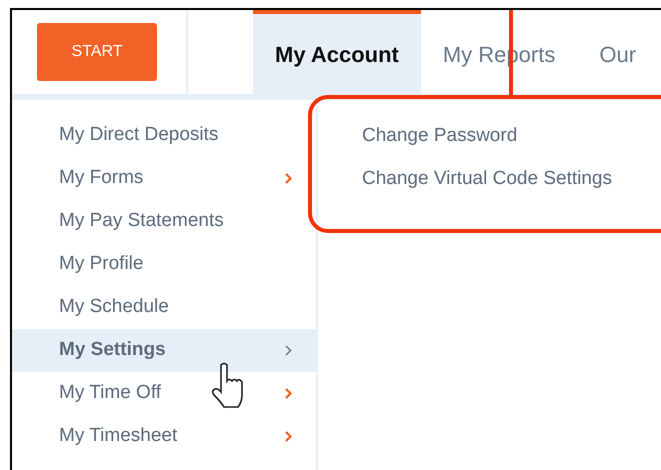 The width and height of the screenshot is (661, 470). What do you see at coordinates (164, 393) in the screenshot?
I see `sidebar-item: My Time Off` at bounding box center [164, 393].